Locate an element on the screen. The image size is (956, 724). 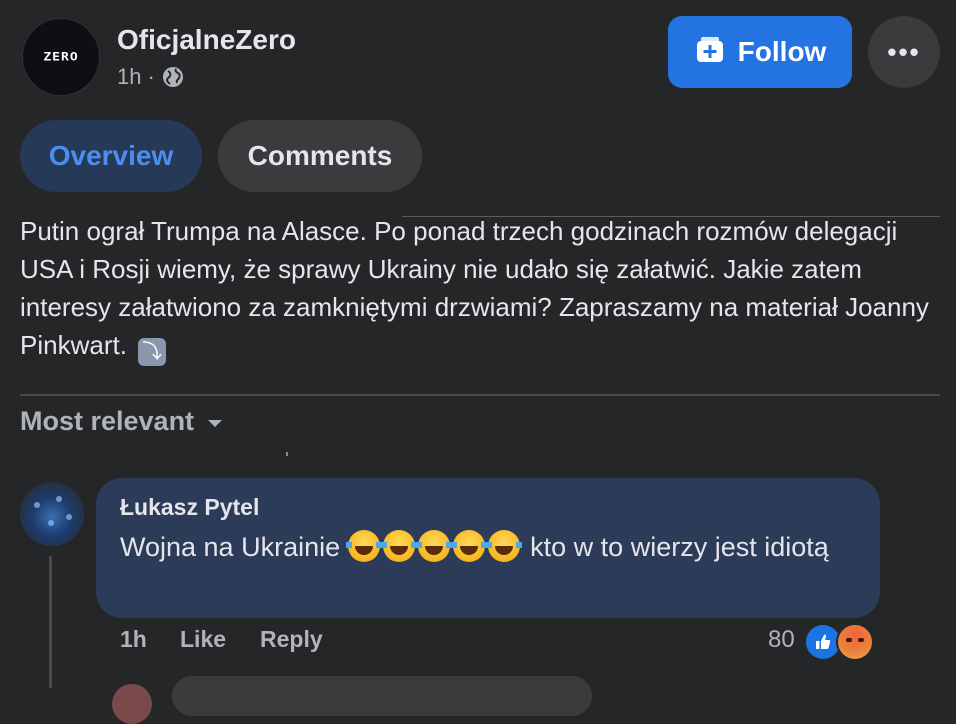
page-name: OficjalneZero is located at coordinates (206, 40).